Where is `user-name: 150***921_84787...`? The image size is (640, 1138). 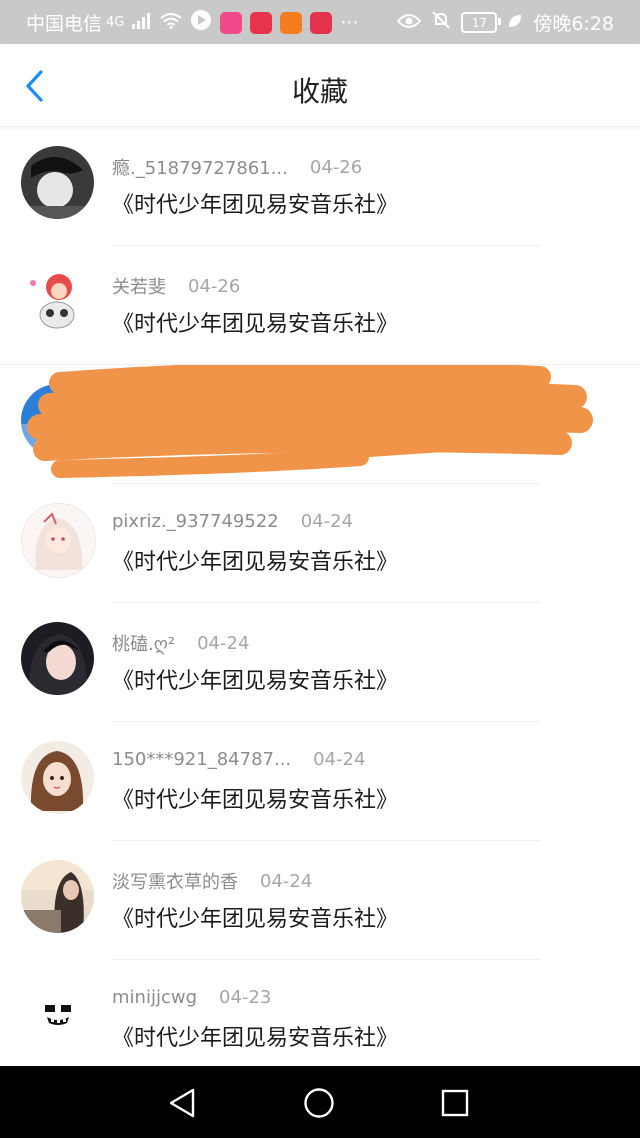 user-name: 150***921_84787... is located at coordinates (201, 759).